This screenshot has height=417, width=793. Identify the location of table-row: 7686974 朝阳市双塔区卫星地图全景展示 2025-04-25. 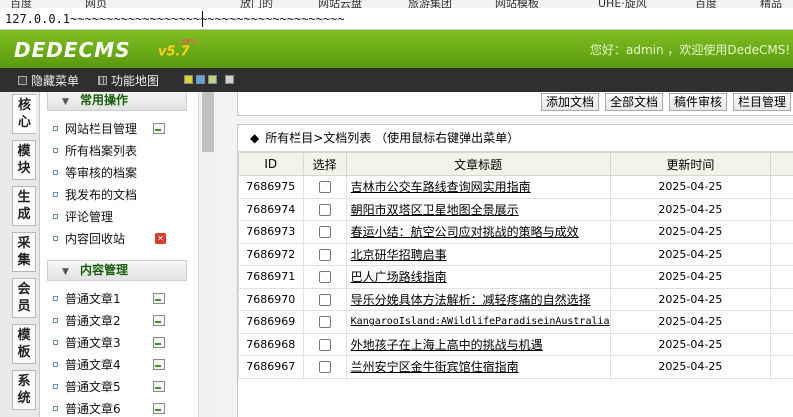
(515, 209).